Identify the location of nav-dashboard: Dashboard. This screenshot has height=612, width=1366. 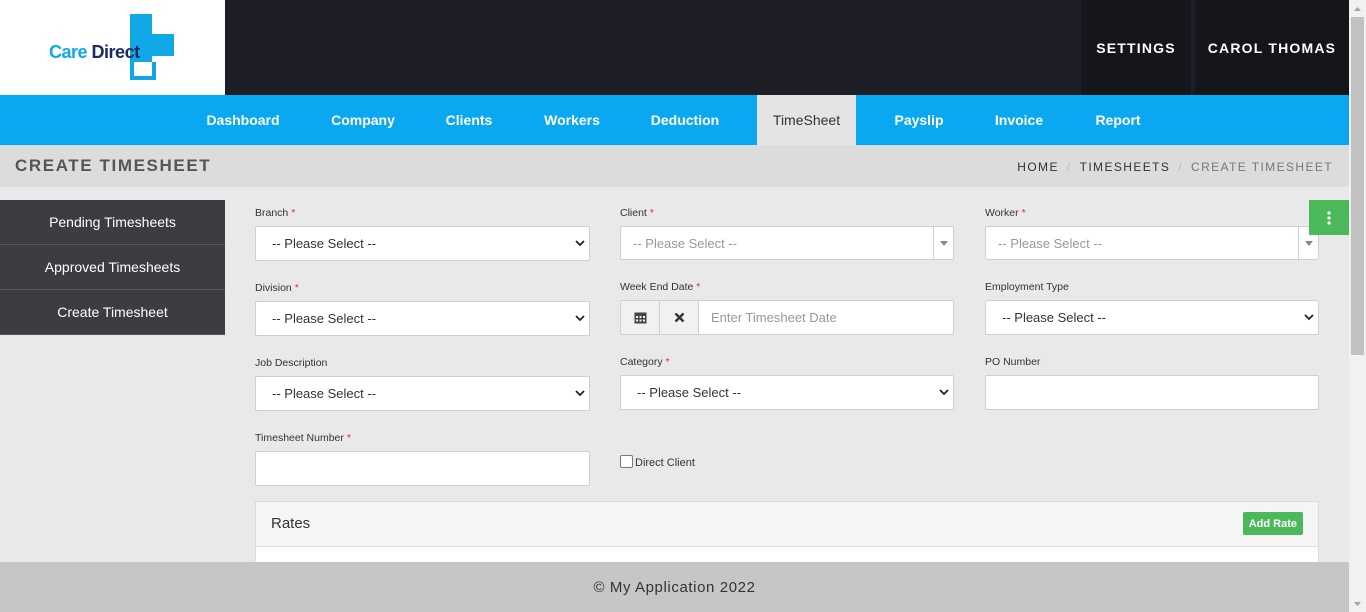
(243, 120).